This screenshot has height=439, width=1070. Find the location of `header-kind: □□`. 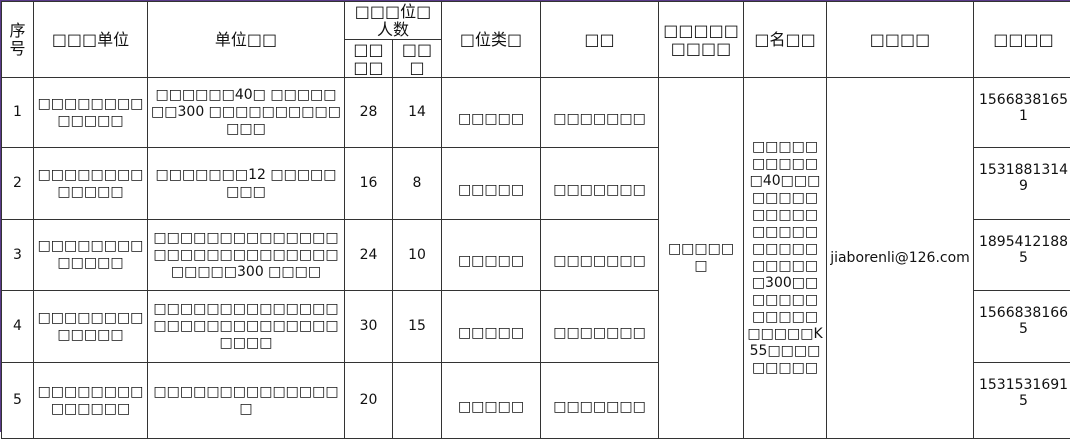

header-kind: □□ is located at coordinates (600, 40).